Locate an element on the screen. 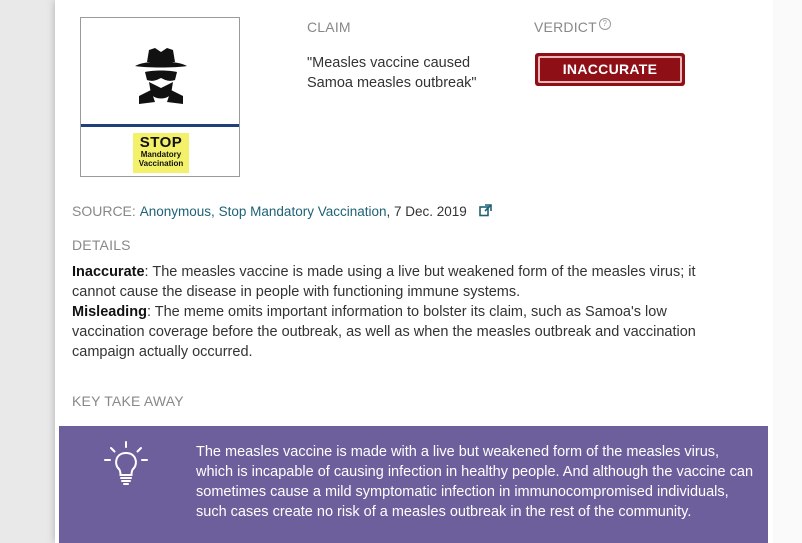  image-divider is located at coordinates (160, 125).